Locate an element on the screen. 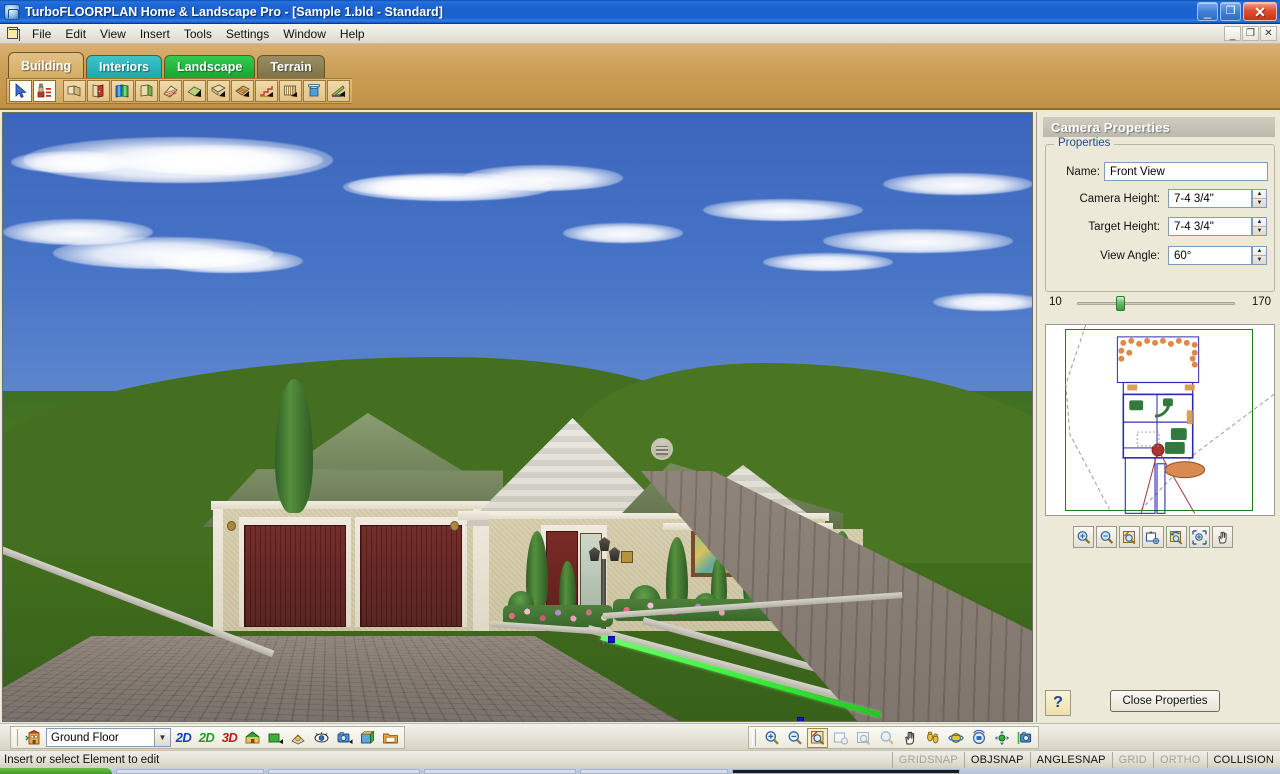 The height and width of the screenshot is (774, 1280). nav-zoom-out-button is located at coordinates (794, 738).